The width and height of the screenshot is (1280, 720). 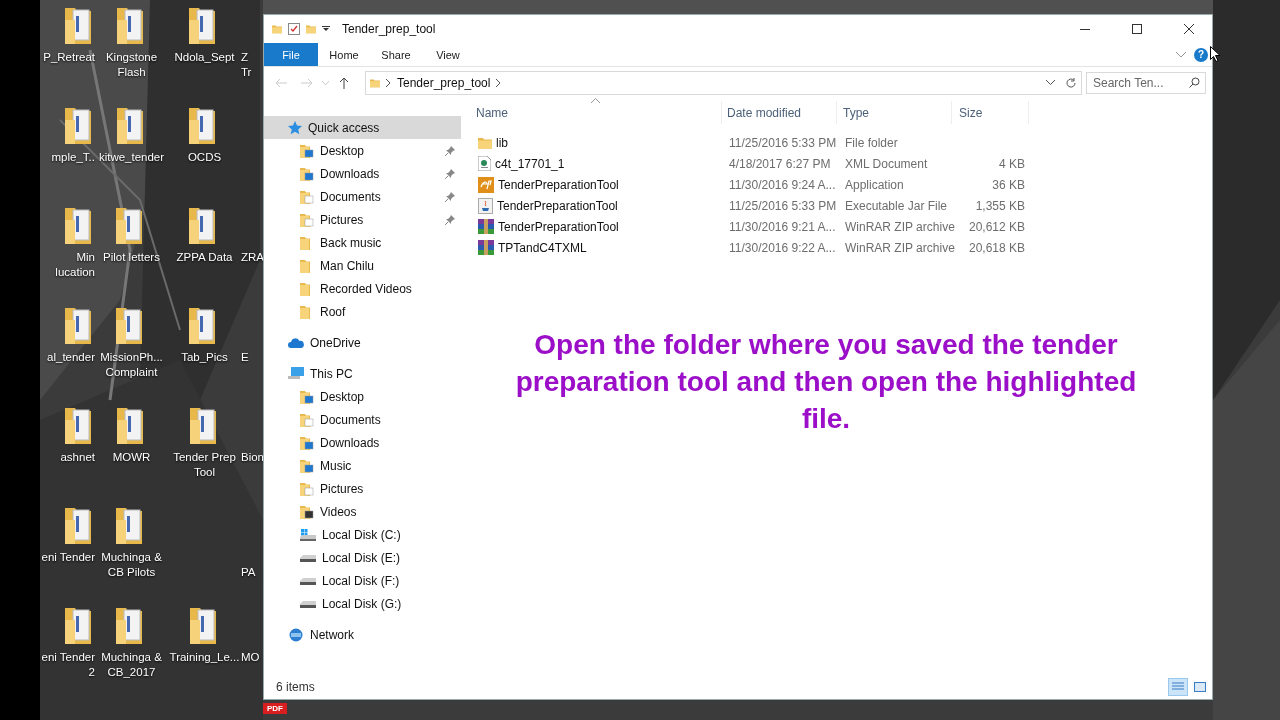 What do you see at coordinates (362, 342) in the screenshot?
I see `nav-item: OneDrive` at bounding box center [362, 342].